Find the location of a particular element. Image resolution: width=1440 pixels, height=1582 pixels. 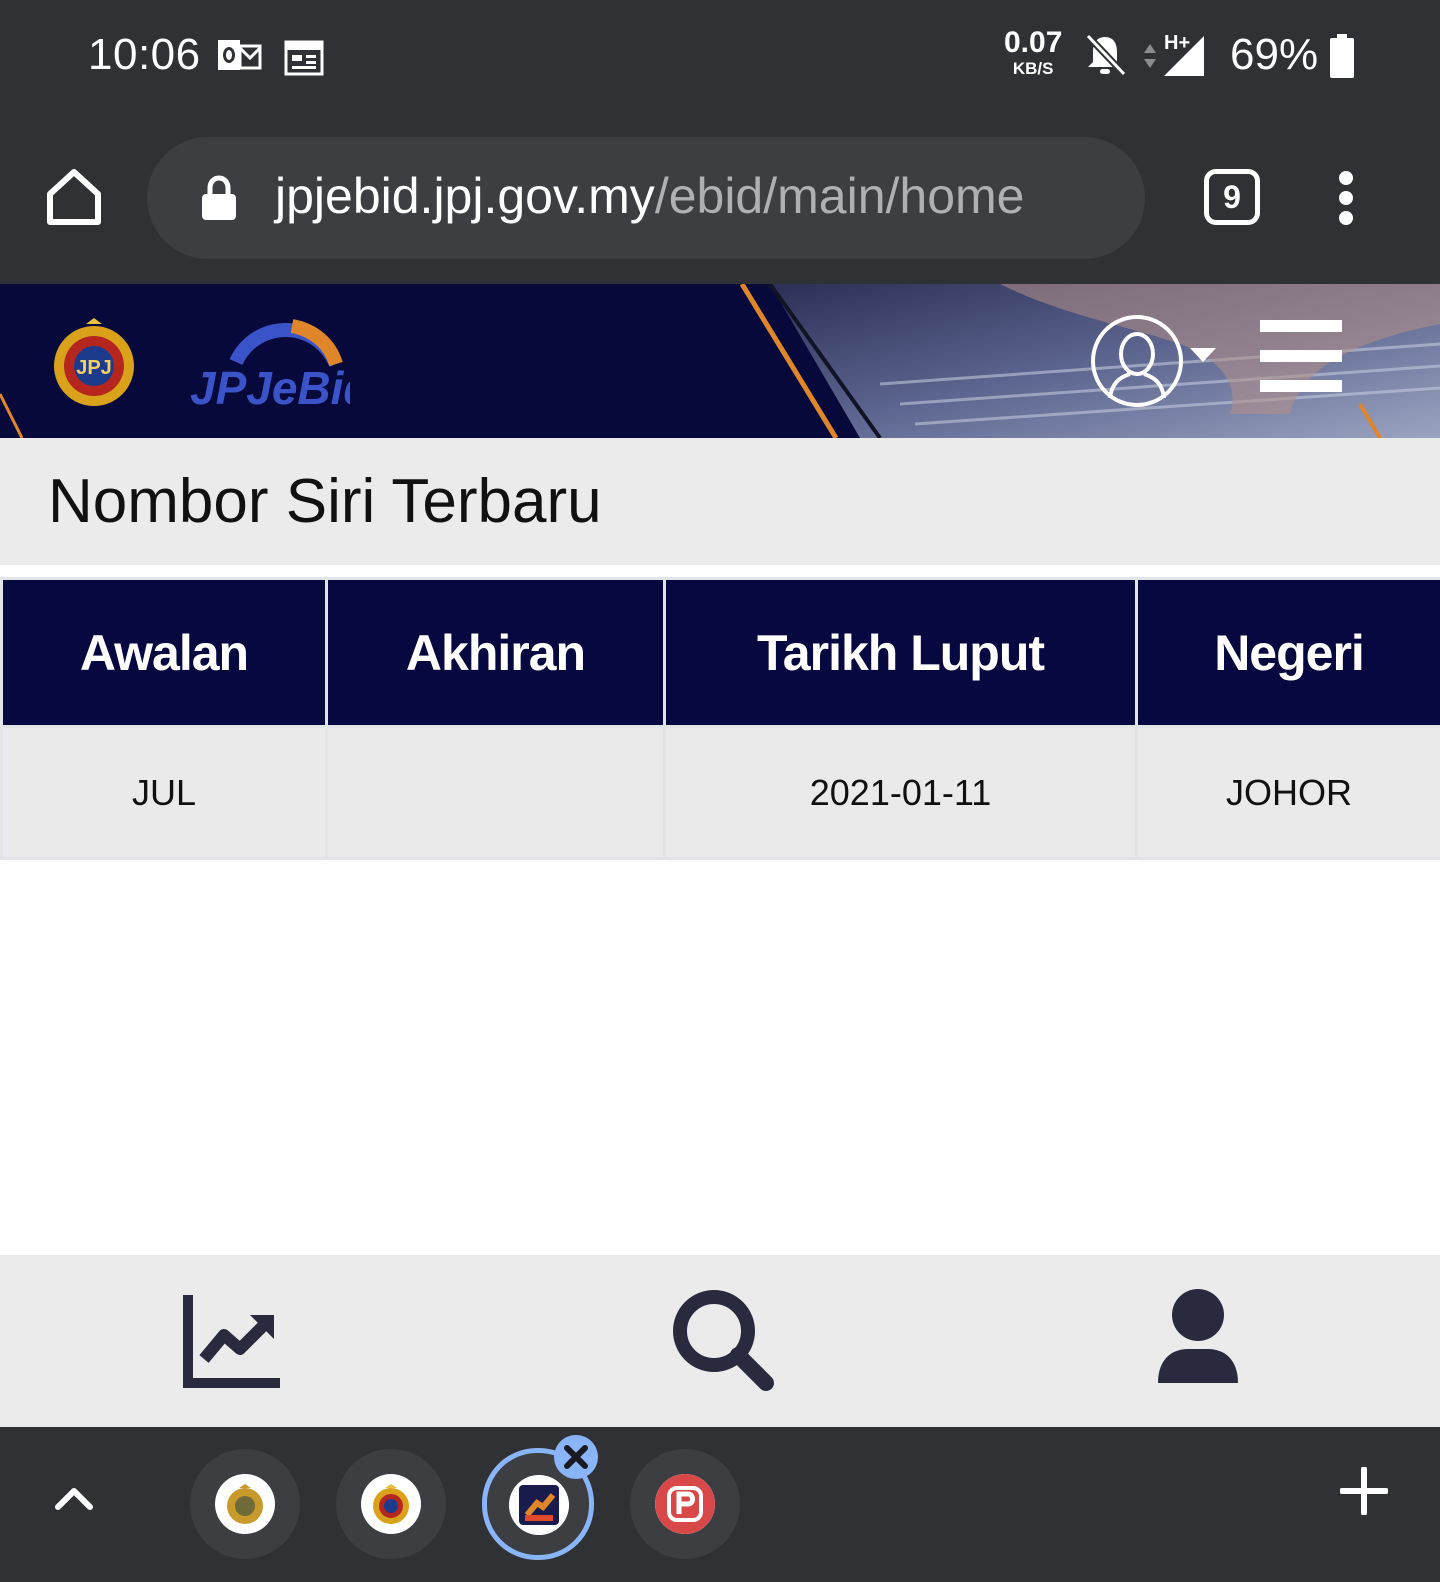

site-header: JPJ JPJeBid is located at coordinates (720, 361).